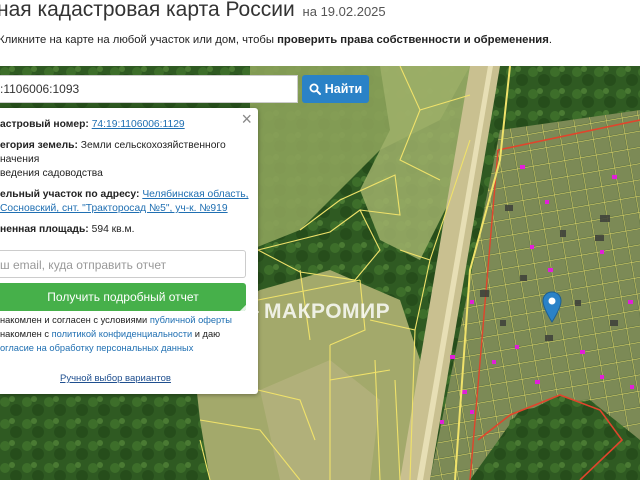  Describe the element at coordinates (552, 307) in the screenshot. I see `map-pin-icon` at that location.